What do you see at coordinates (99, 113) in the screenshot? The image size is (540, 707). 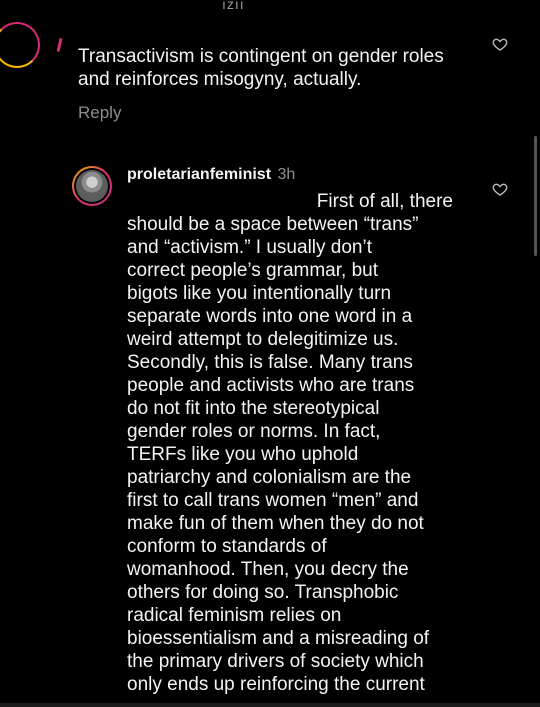 I see `reply-button: Reply` at bounding box center [99, 113].